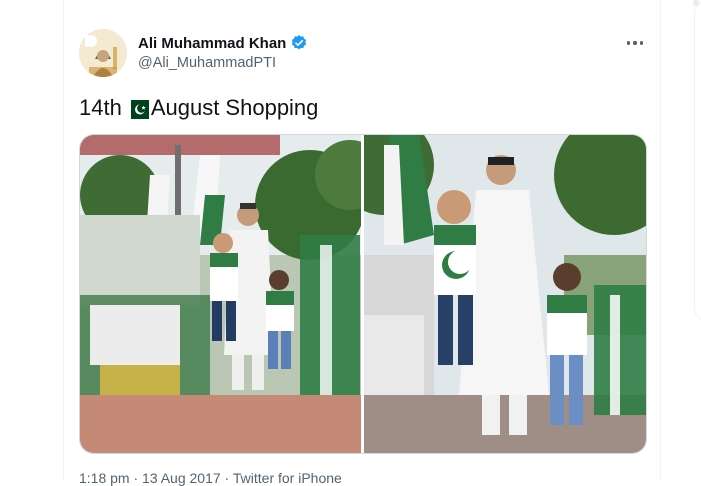 This screenshot has width=701, height=486. What do you see at coordinates (136, 109) in the screenshot?
I see `pakistan-flag-icon` at bounding box center [136, 109].